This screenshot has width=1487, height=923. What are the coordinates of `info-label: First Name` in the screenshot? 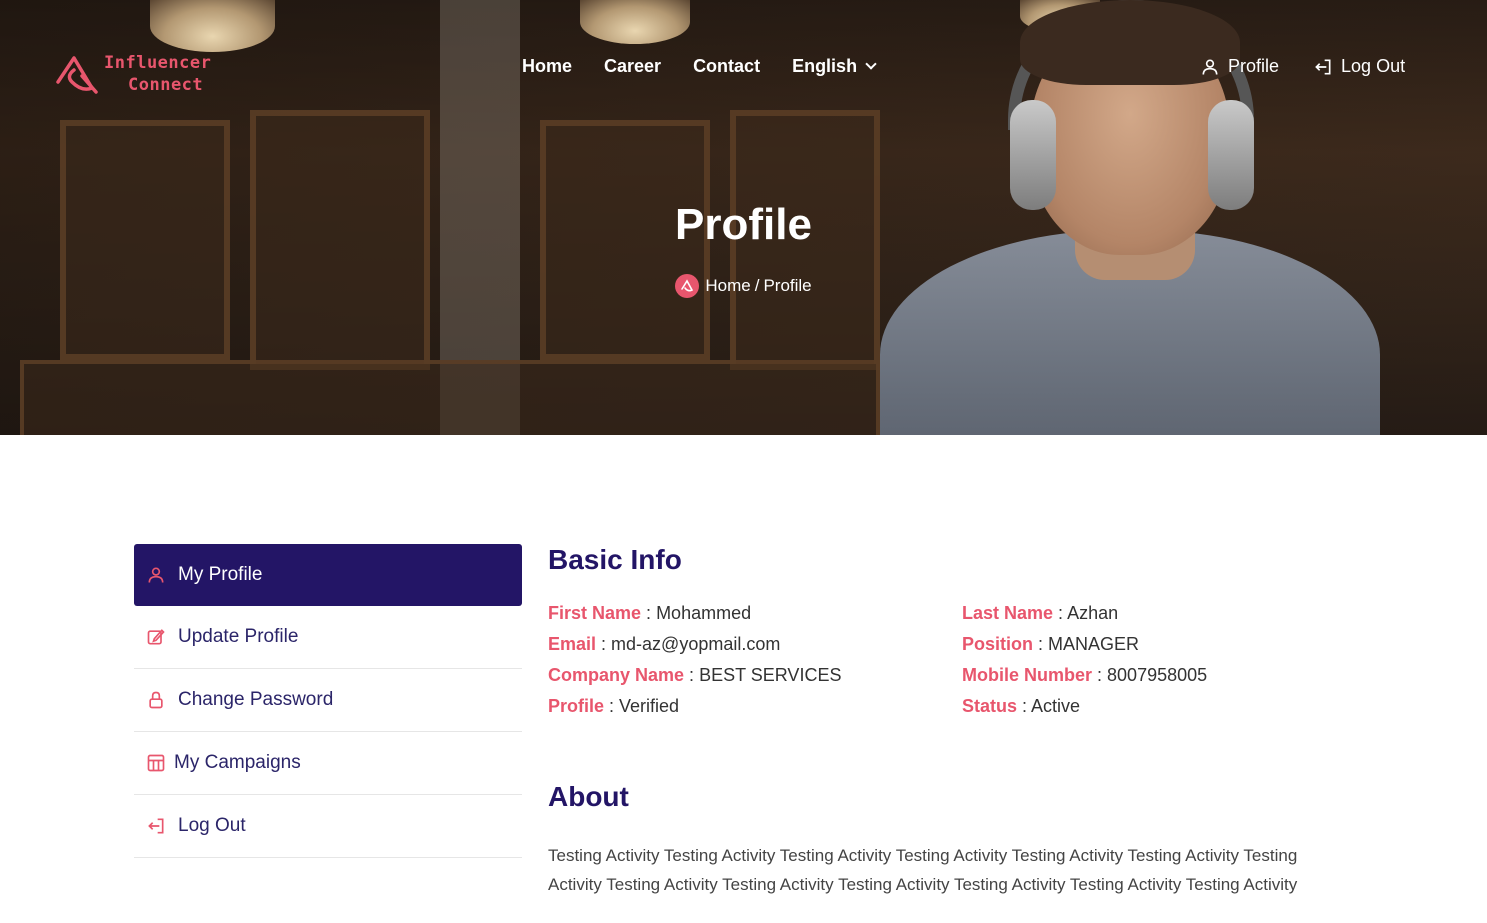 It's located at (595, 613).